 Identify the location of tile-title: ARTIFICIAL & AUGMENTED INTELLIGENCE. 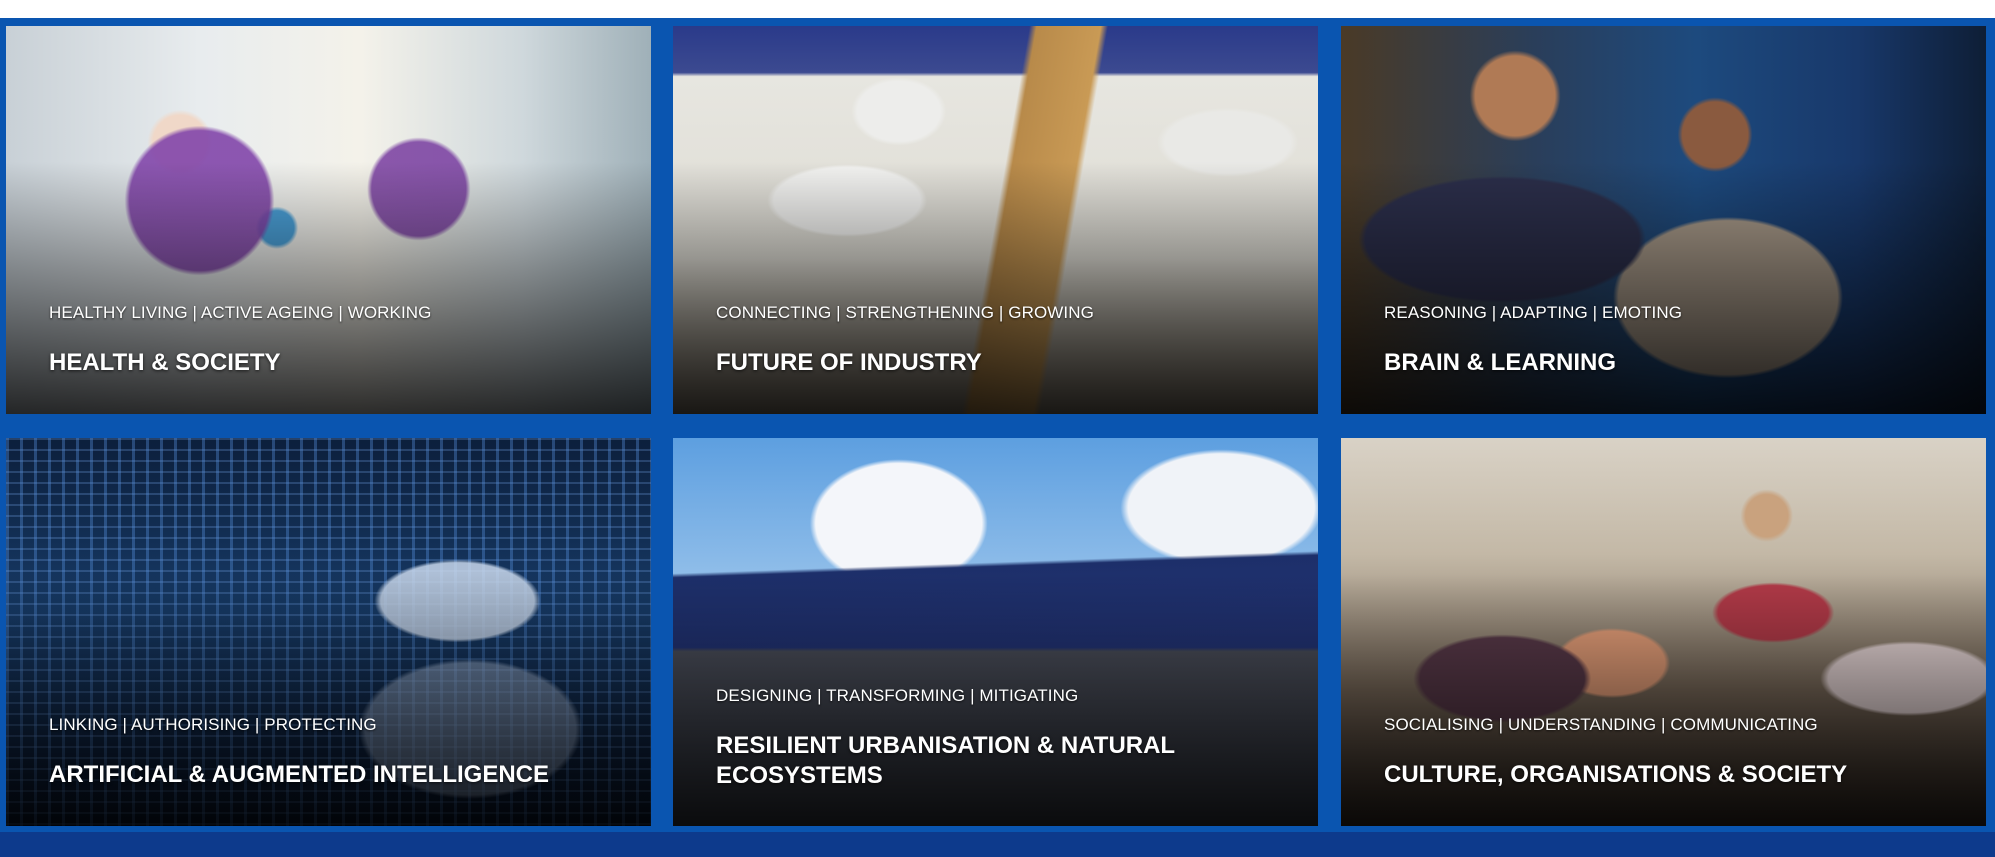
(299, 774).